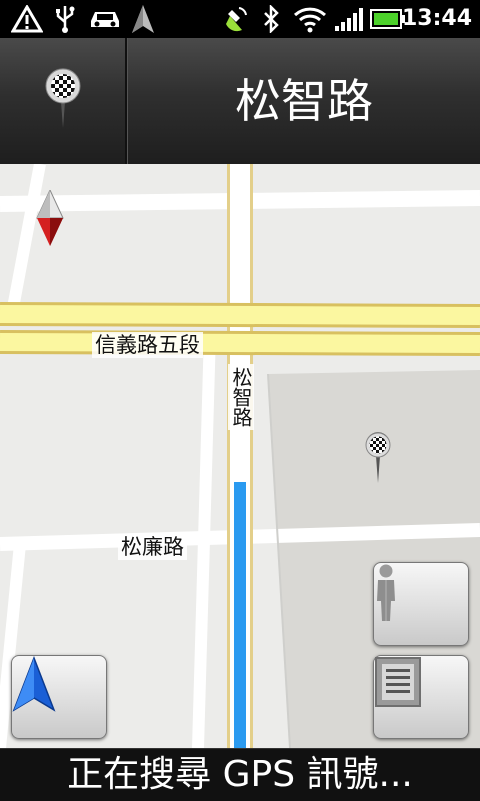  I want to click on signal-icon, so click(349, 19).